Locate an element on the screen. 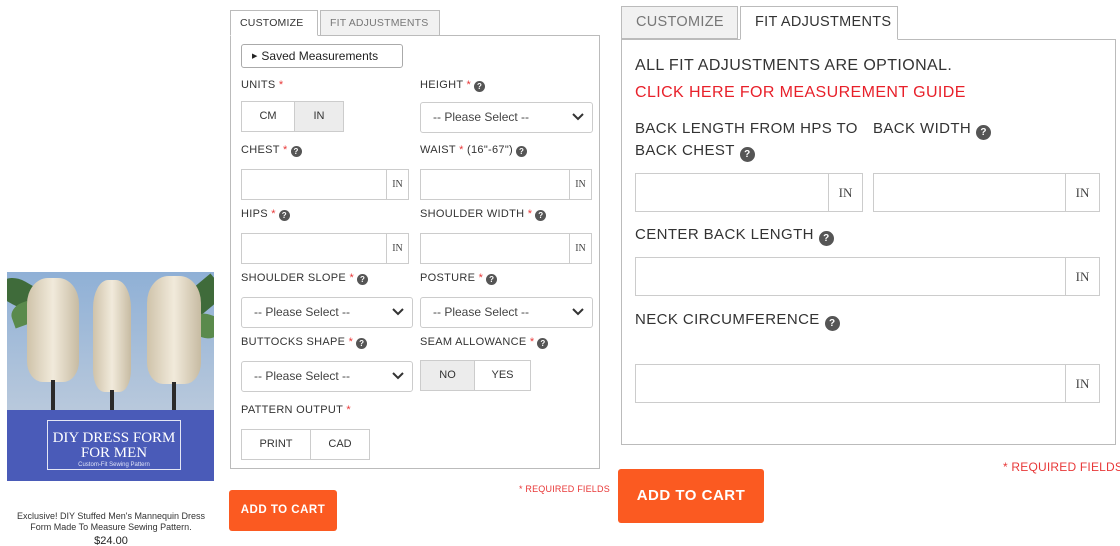 Image resolution: width=1120 pixels, height=546 pixels. required-fields-note-large: * REQUIRED FIELDS is located at coordinates (1061, 467).